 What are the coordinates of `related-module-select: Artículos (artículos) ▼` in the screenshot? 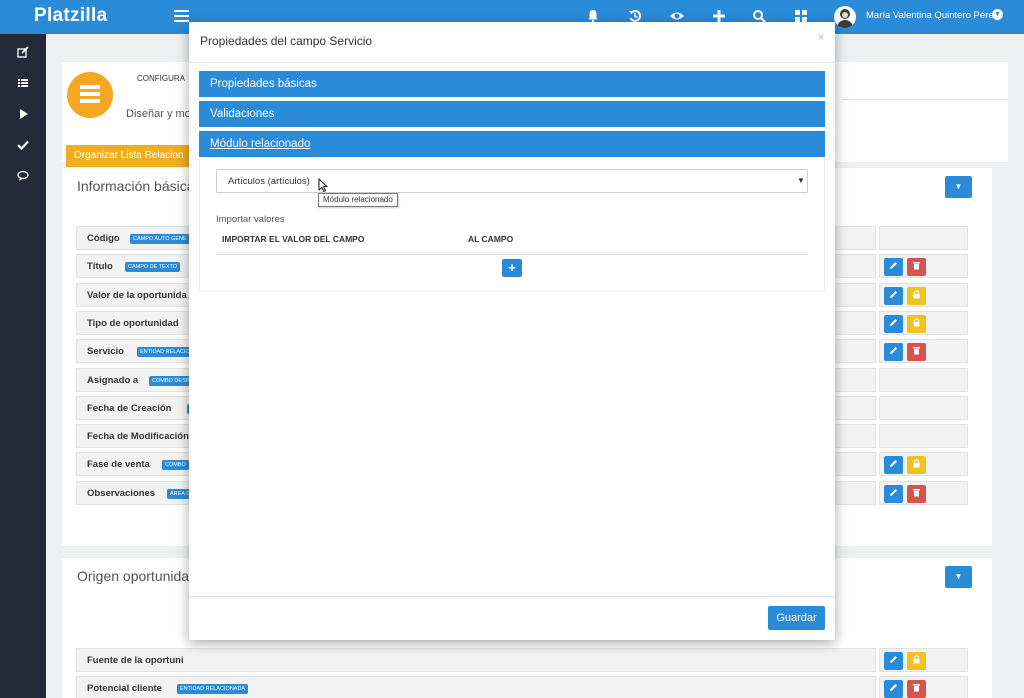 It's located at (512, 181).